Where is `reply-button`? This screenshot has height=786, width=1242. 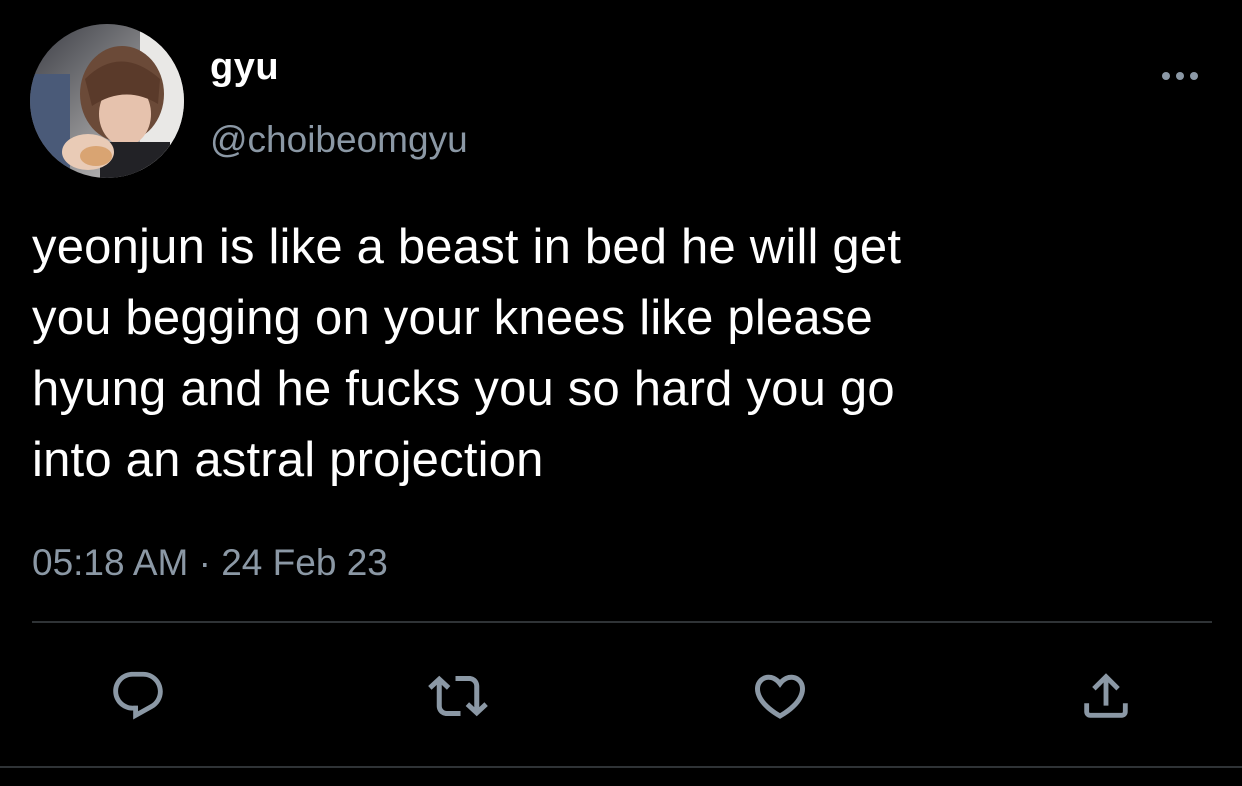
reply-button is located at coordinates (138, 696).